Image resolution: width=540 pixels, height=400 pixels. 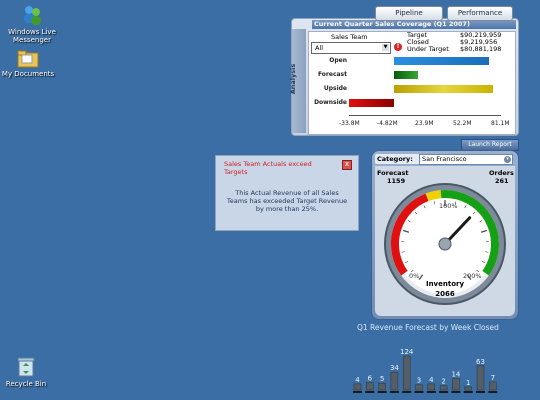 I want to click on chevron-down-icon: ▼, so click(x=385, y=47).